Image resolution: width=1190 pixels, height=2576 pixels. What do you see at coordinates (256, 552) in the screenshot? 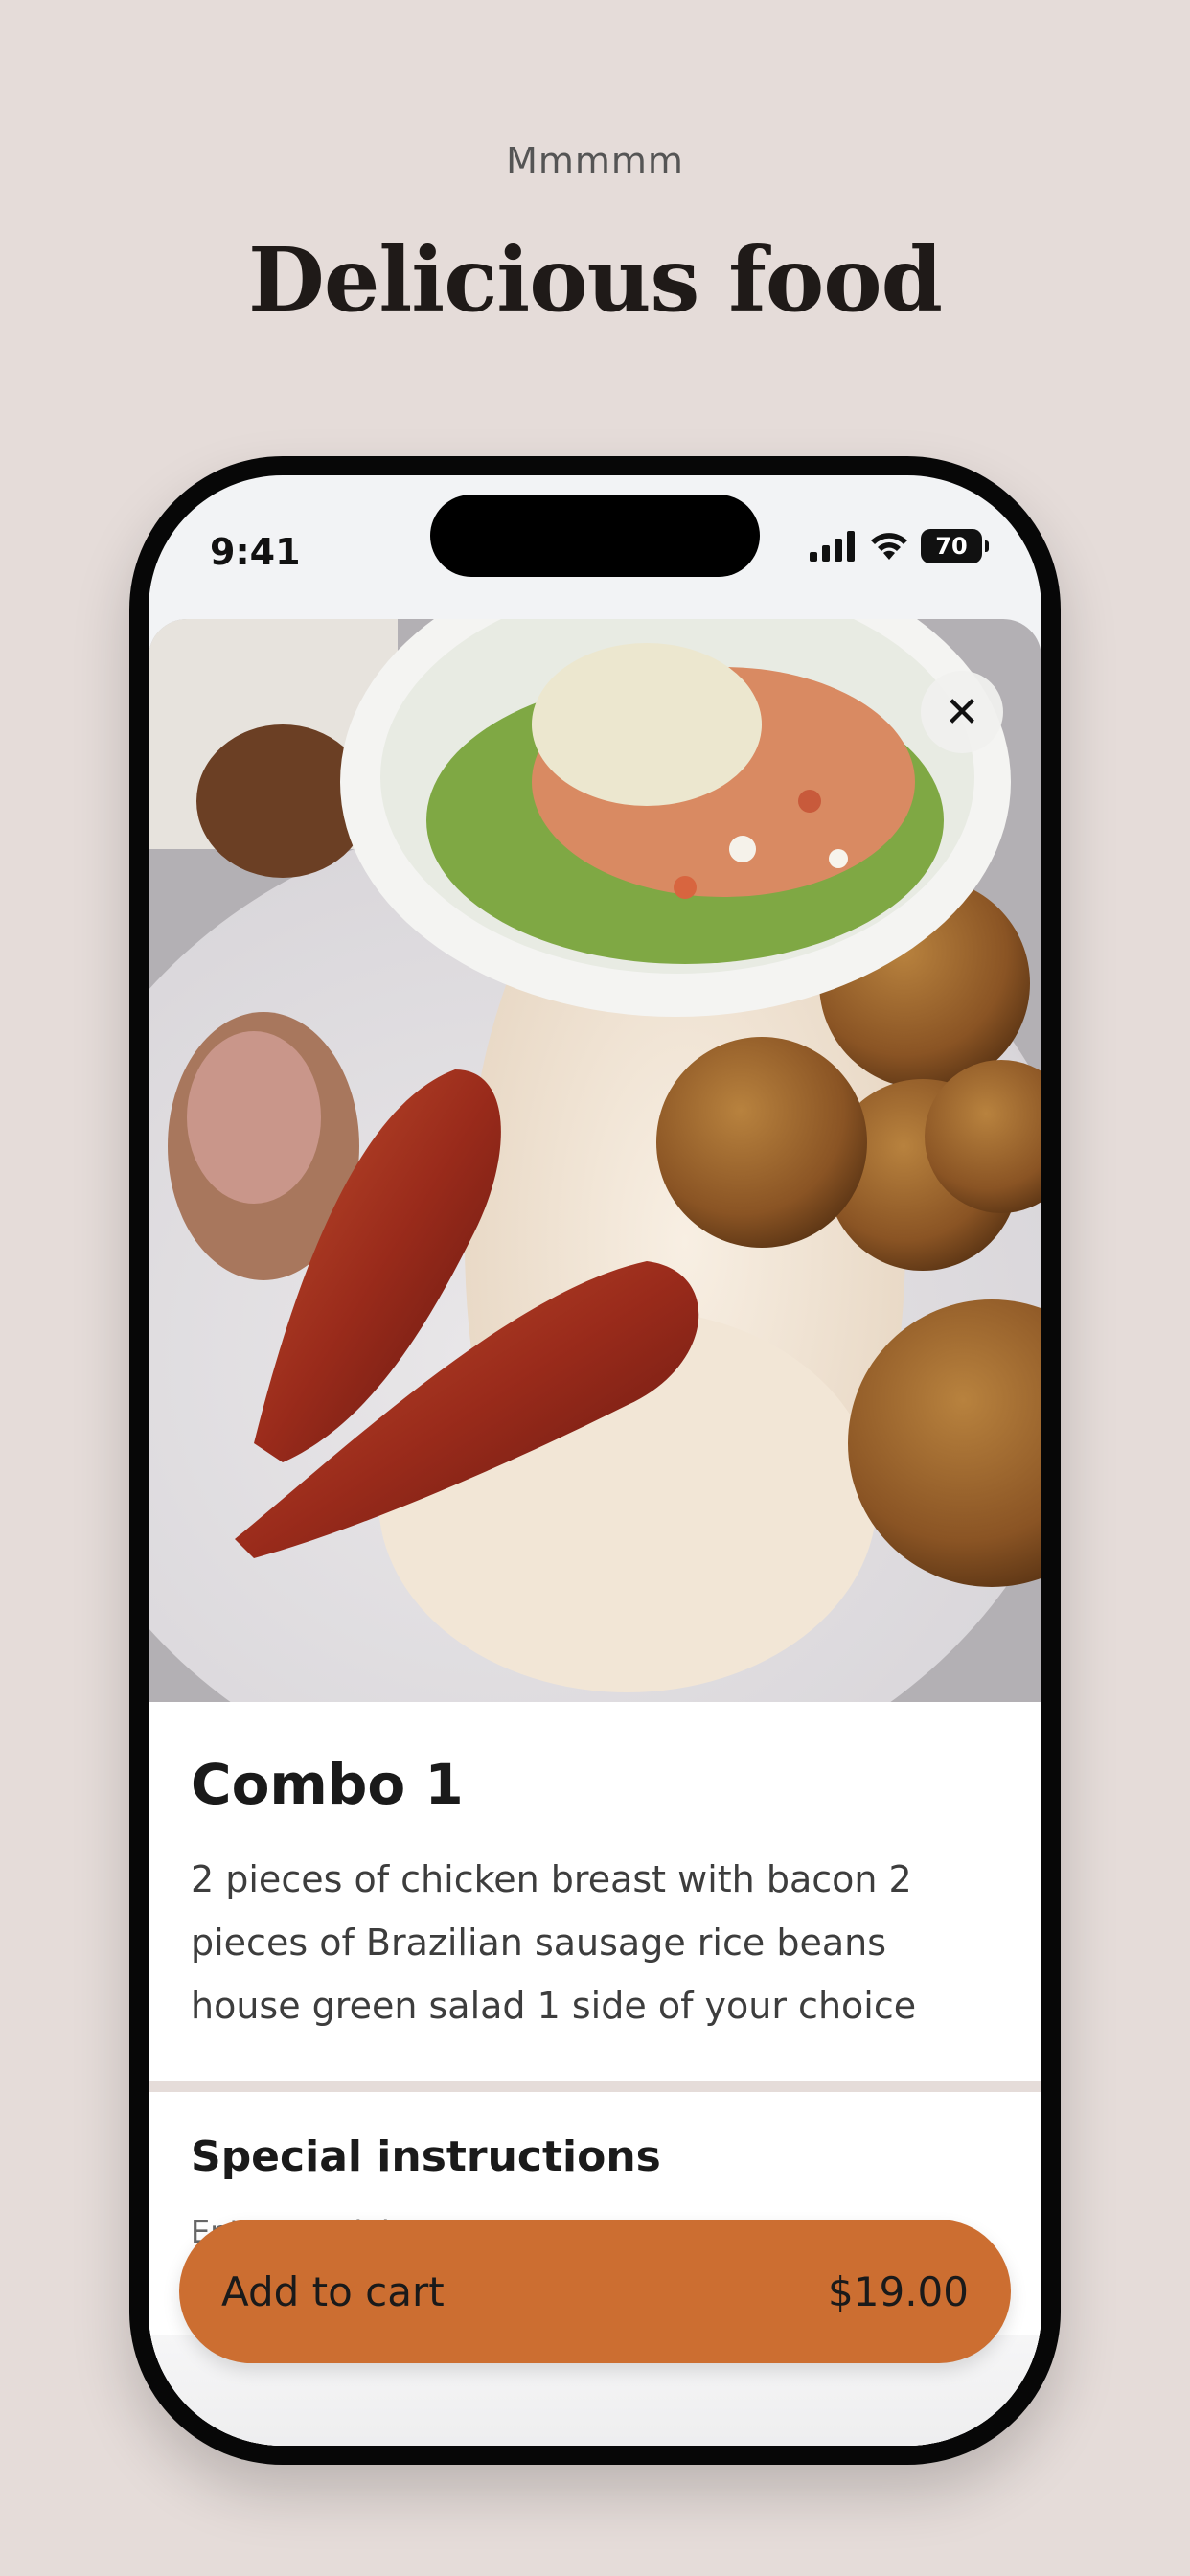
I see `status-time: 9:41` at bounding box center [256, 552].